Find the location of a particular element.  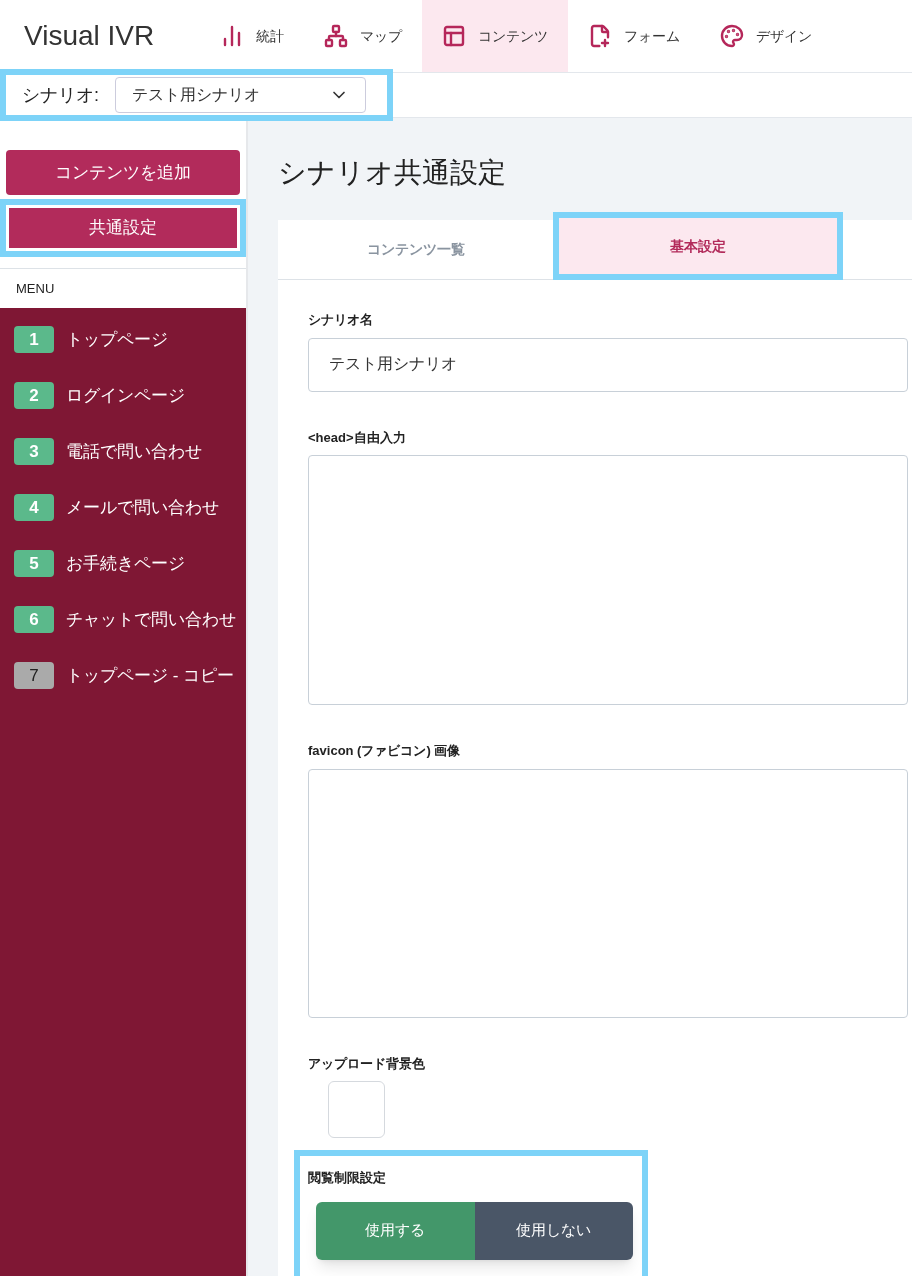

menu-item: 6 チャットで問い合わせ is located at coordinates (123, 619).